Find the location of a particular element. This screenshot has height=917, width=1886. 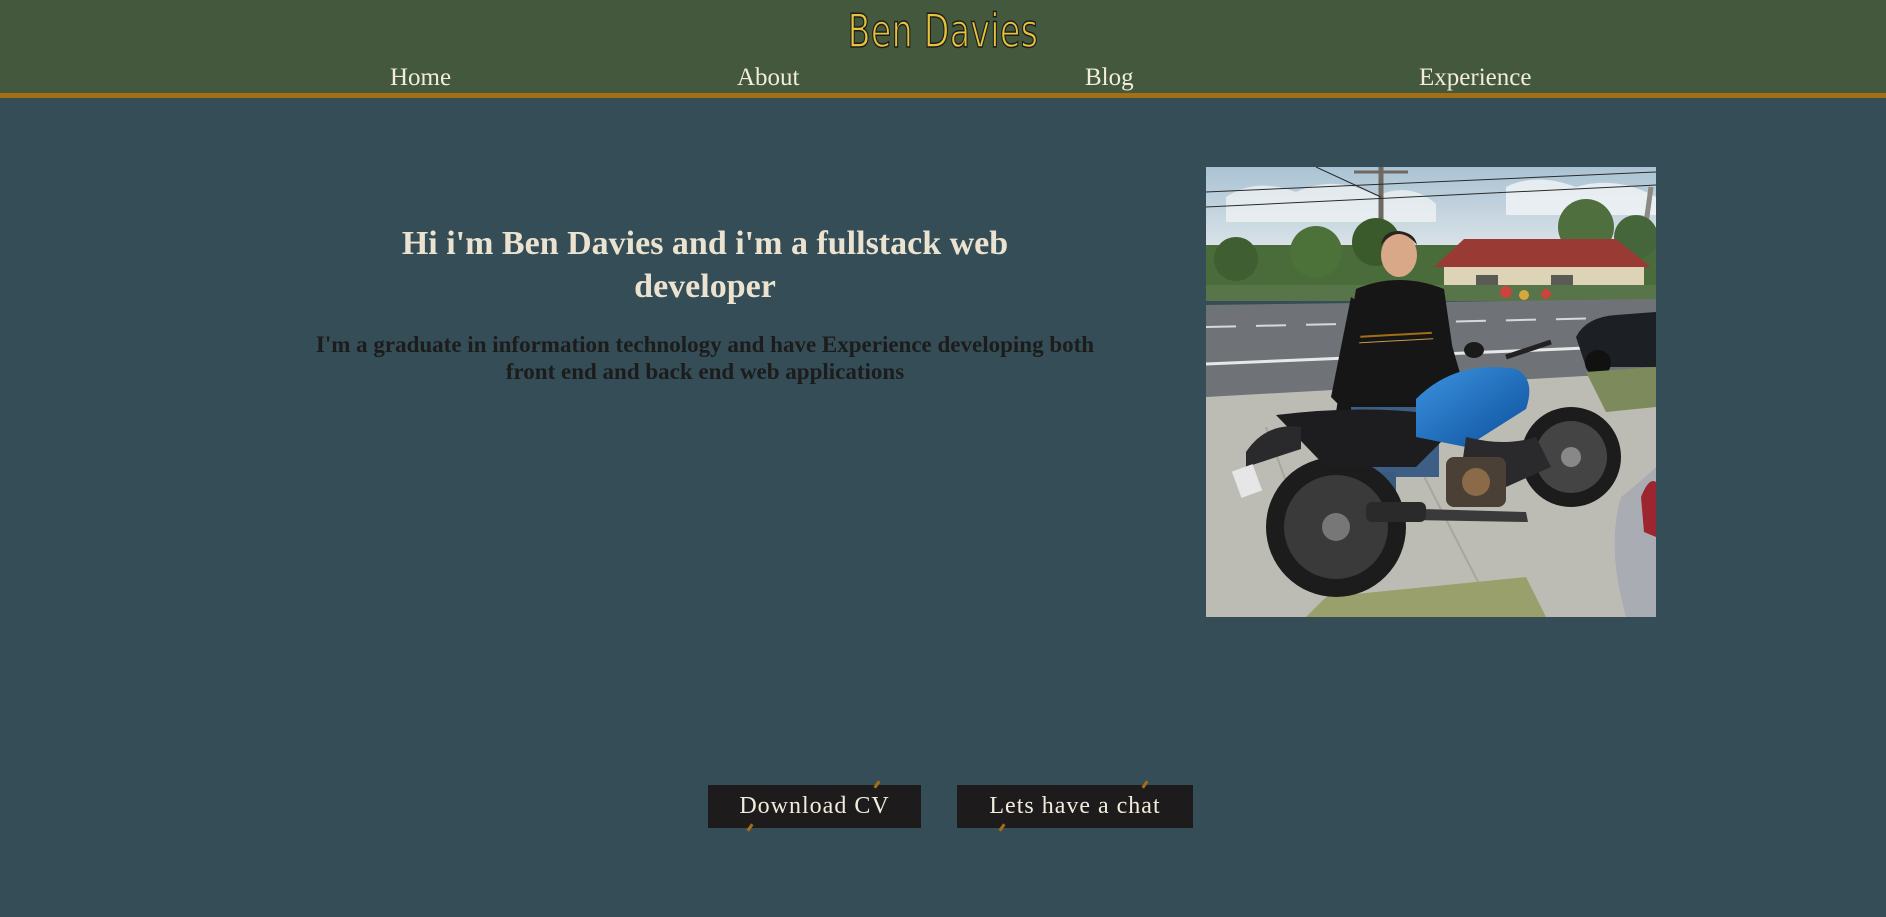

download-cv-button: Download CV is located at coordinates (814, 806).